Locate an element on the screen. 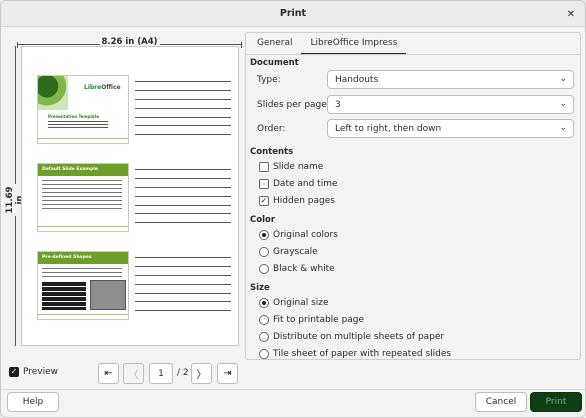  title-bar: Print ✕ is located at coordinates (293, 14).